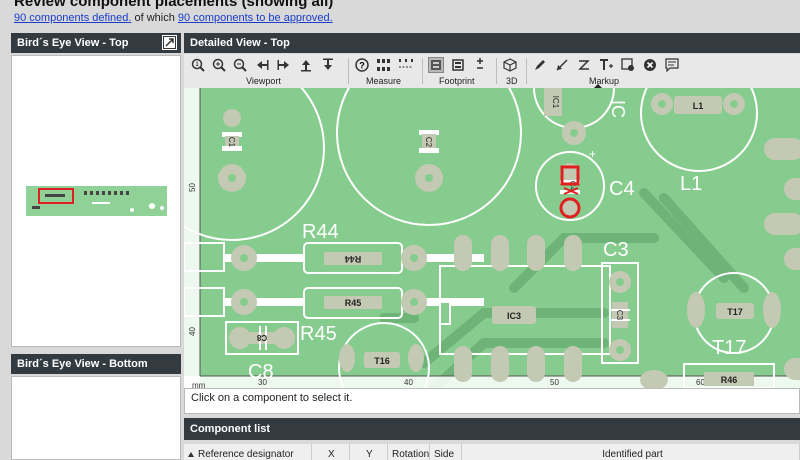  I want to click on pad-label-t16: T16, so click(382, 361).